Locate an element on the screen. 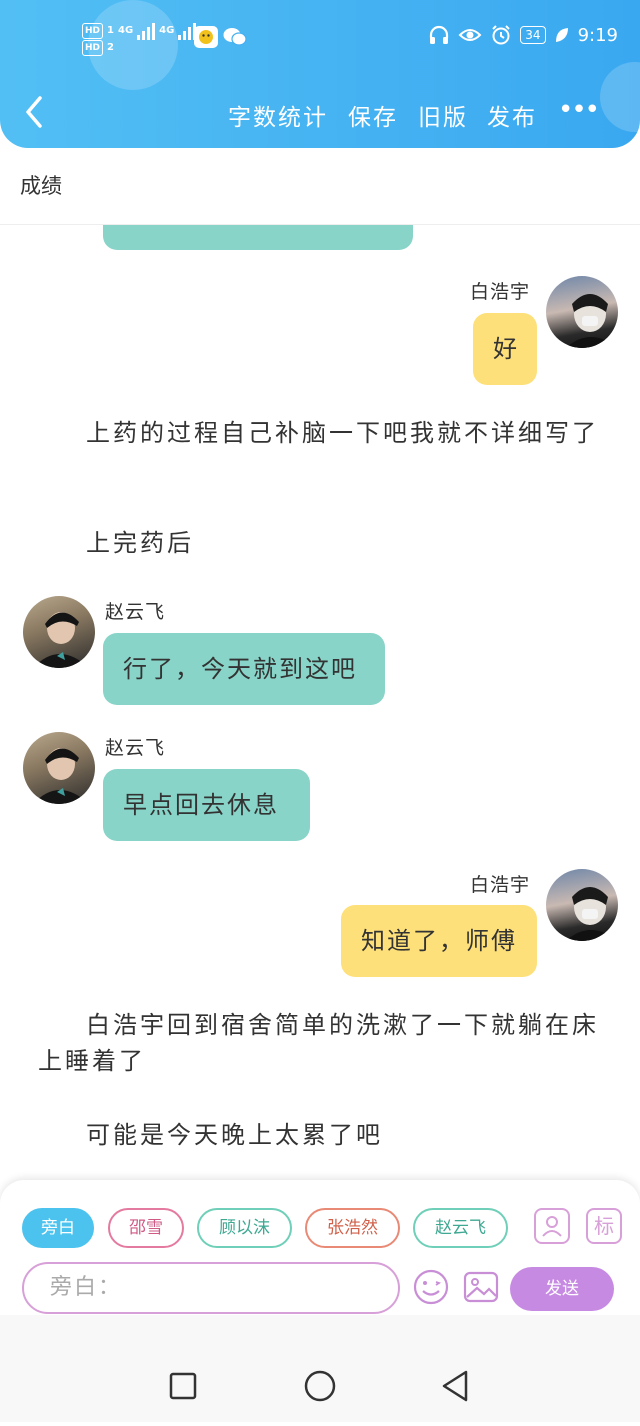 The width and height of the screenshot is (640, 1426). image-button is located at coordinates (481, 1287).